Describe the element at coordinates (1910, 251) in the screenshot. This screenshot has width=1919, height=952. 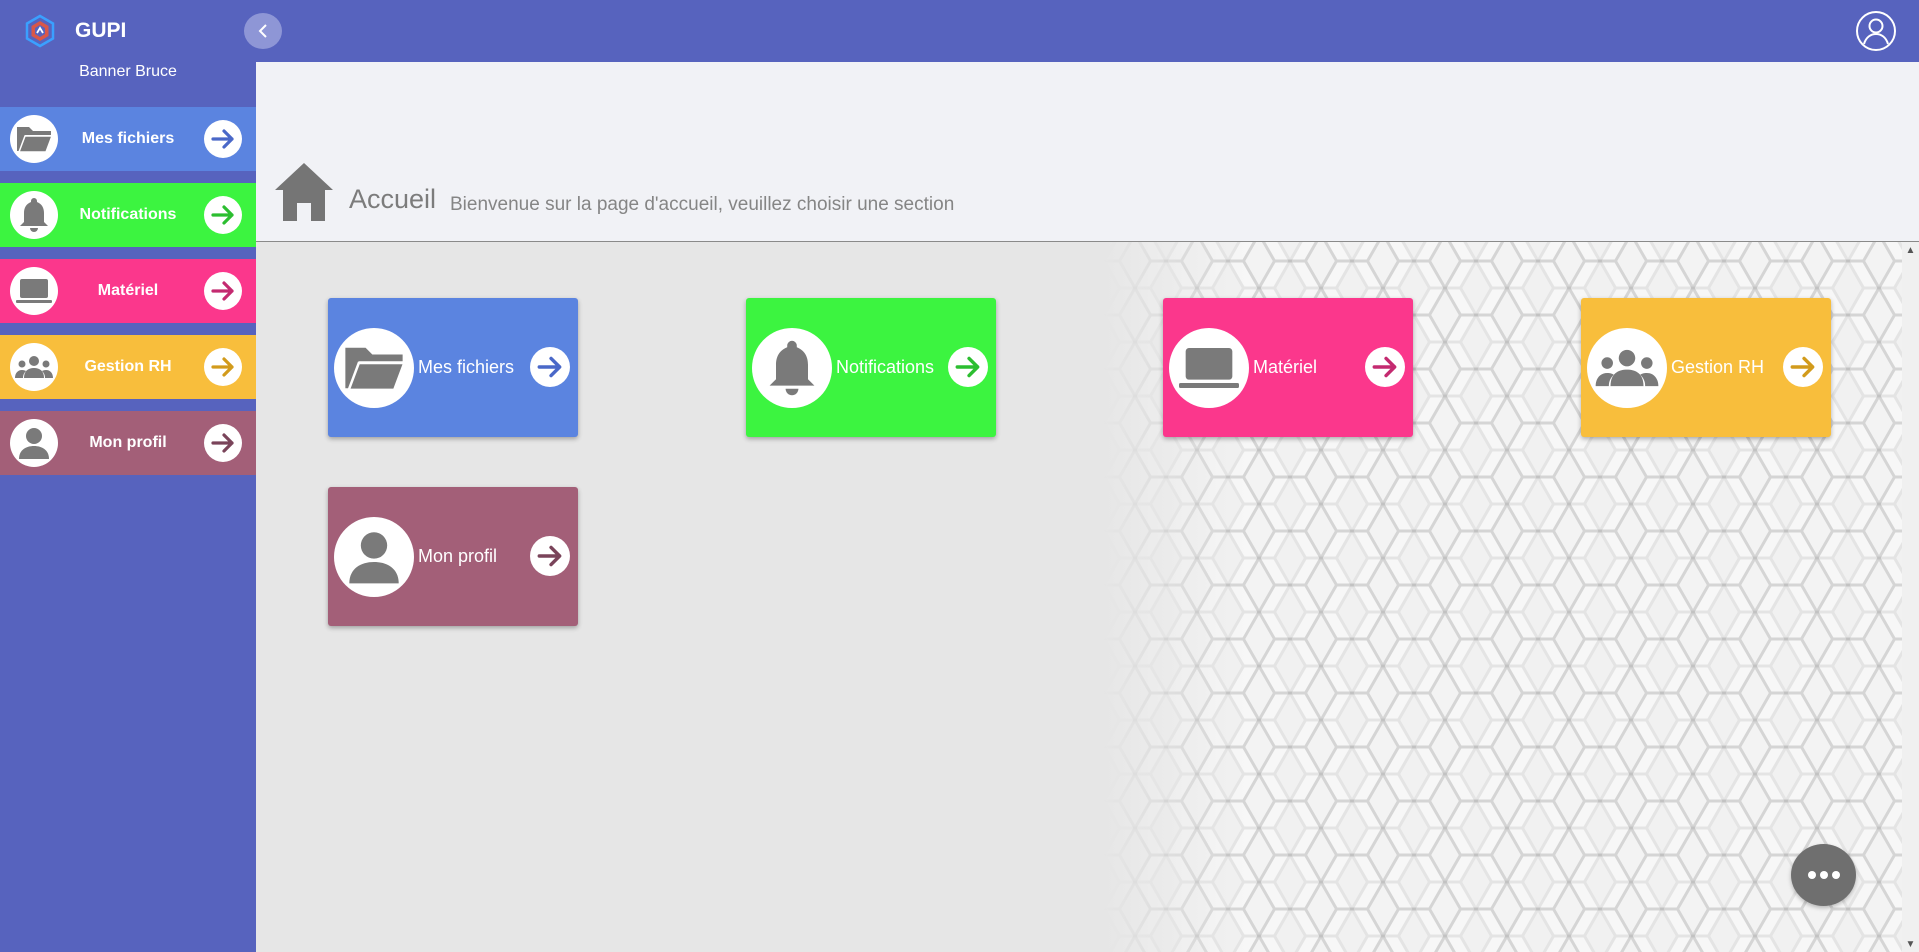
I see `scroll-up-arrow-icon: ▲` at that location.